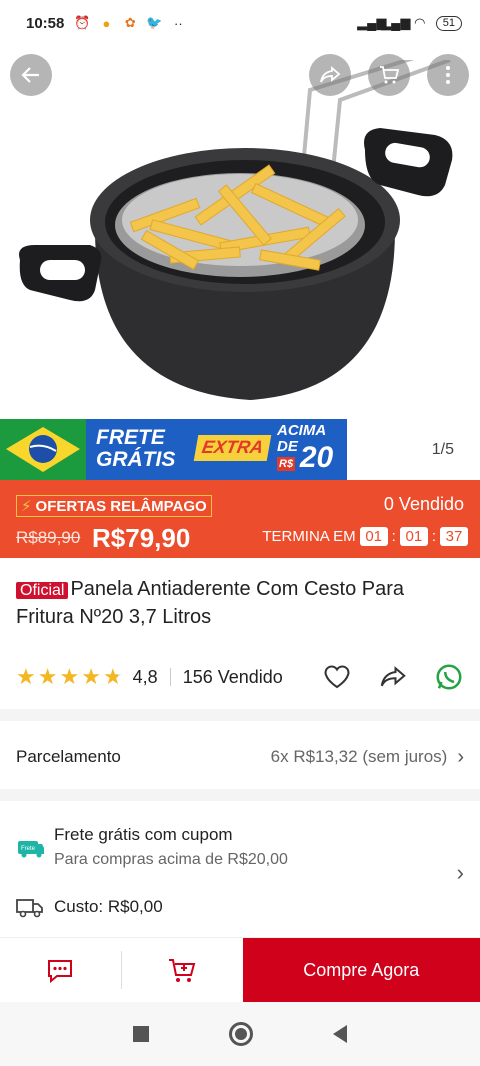 This screenshot has height=1066, width=480. What do you see at coordinates (121, 506) in the screenshot?
I see `flash-offer-text: OFERTAS RELÂMPAGO` at bounding box center [121, 506].